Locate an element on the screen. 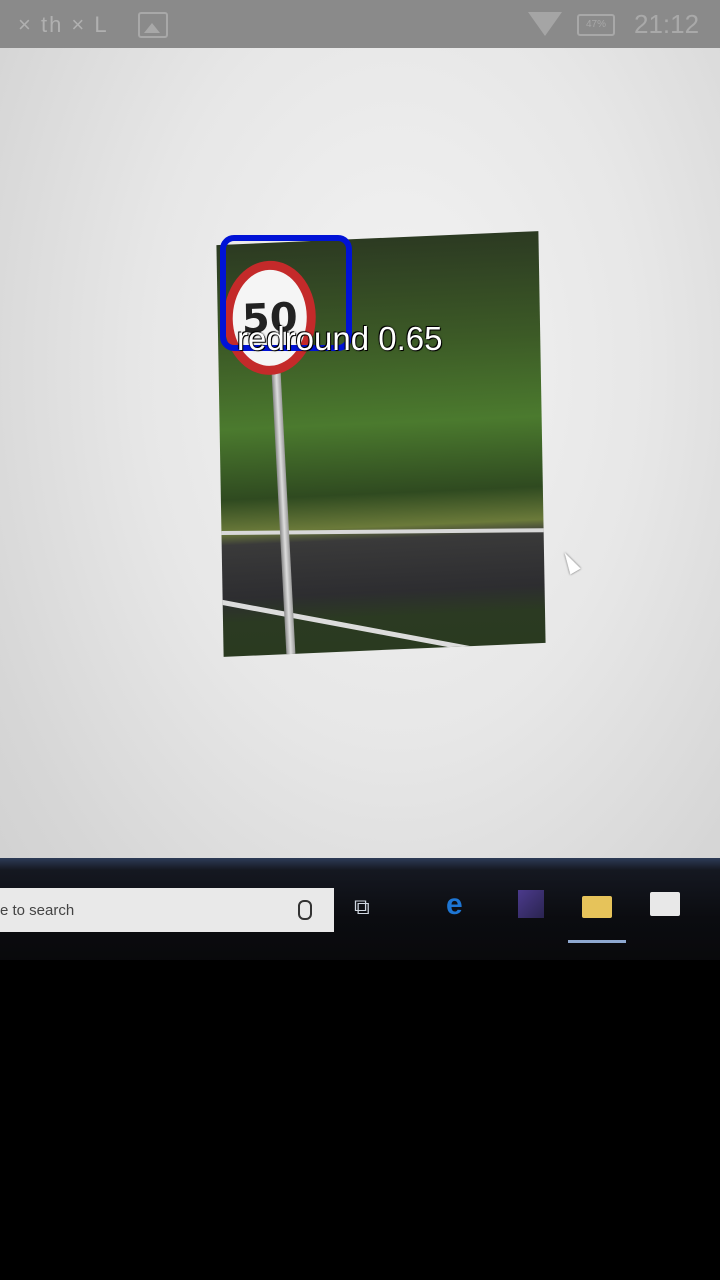 The image size is (720, 1280). mouse-cursor-icon is located at coordinates (570, 562).